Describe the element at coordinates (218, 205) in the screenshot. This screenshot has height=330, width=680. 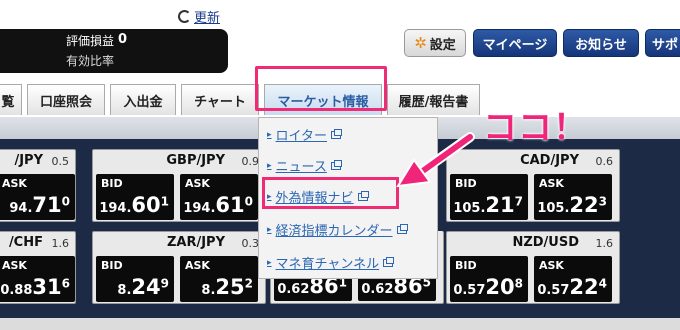
I see `ask-price: 194.610` at that location.